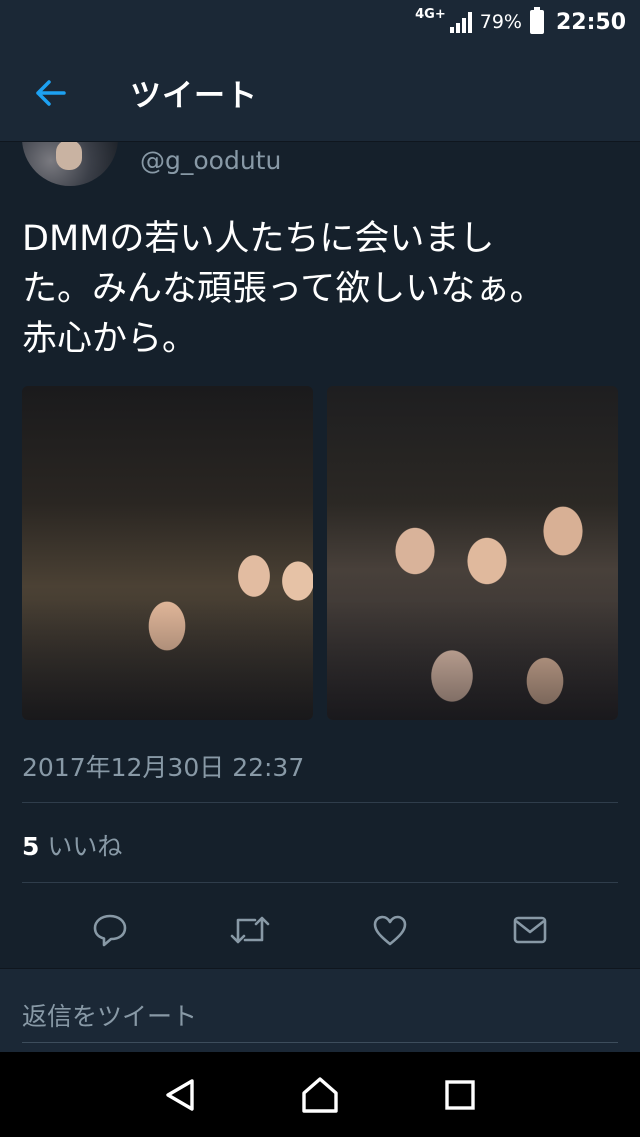  What do you see at coordinates (320, 1017) in the screenshot?
I see `reply-input` at bounding box center [320, 1017].